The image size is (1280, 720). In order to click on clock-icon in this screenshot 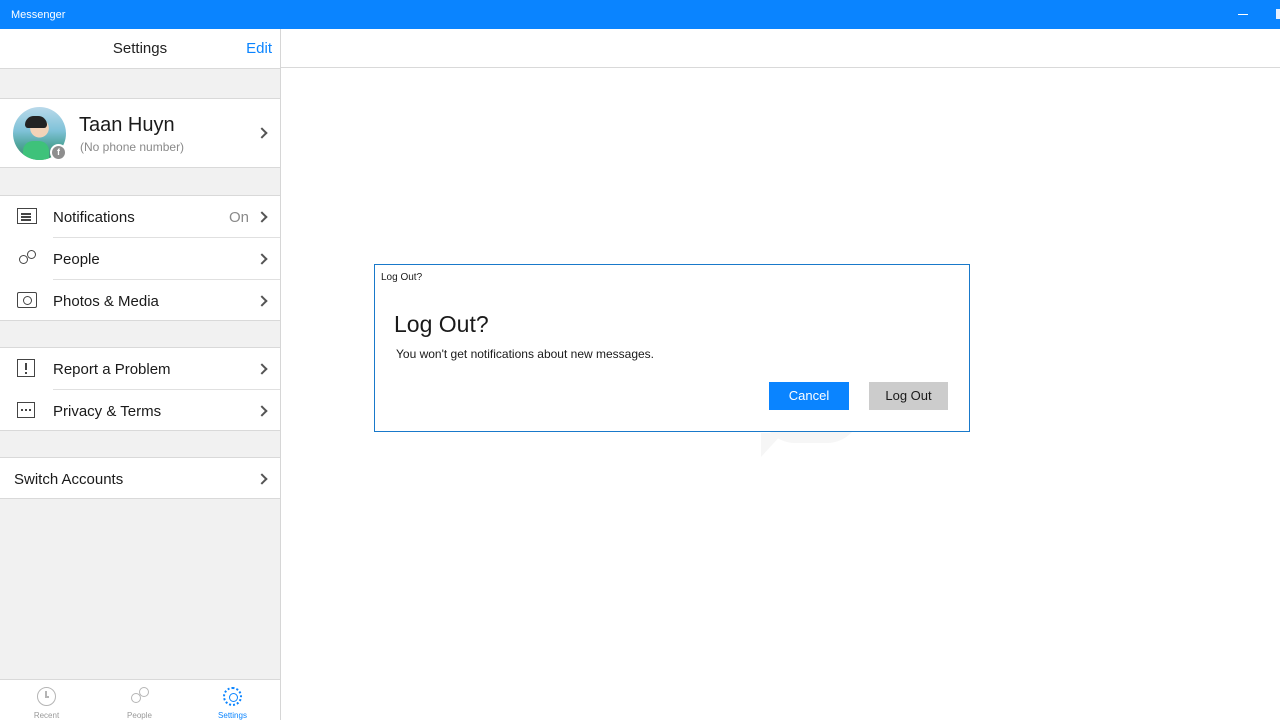, I will do `click(46, 696)`.